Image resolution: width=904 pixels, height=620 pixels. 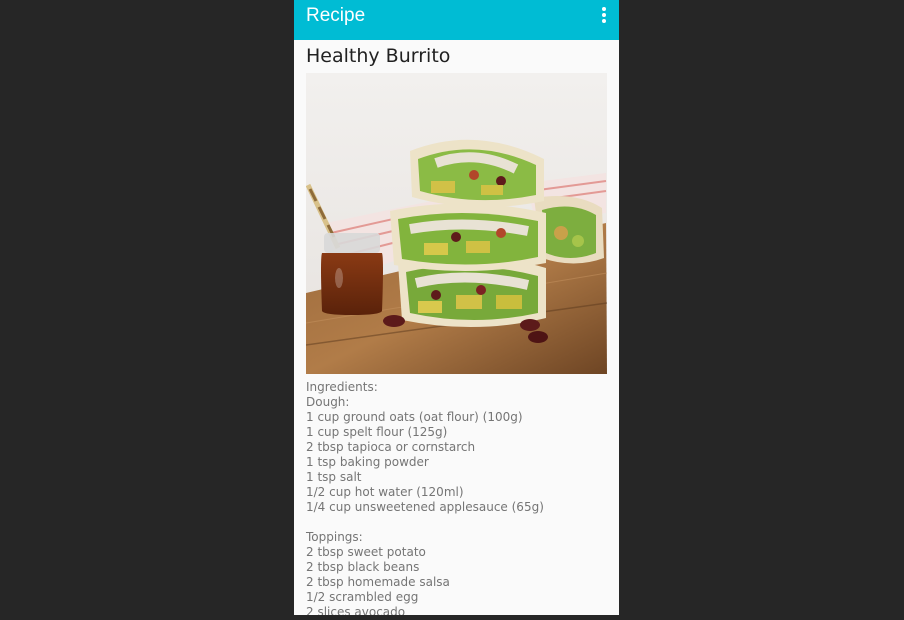 What do you see at coordinates (391, 447) in the screenshot?
I see `ingredient-item: 2 tbsp tapioca or cornstarch` at bounding box center [391, 447].